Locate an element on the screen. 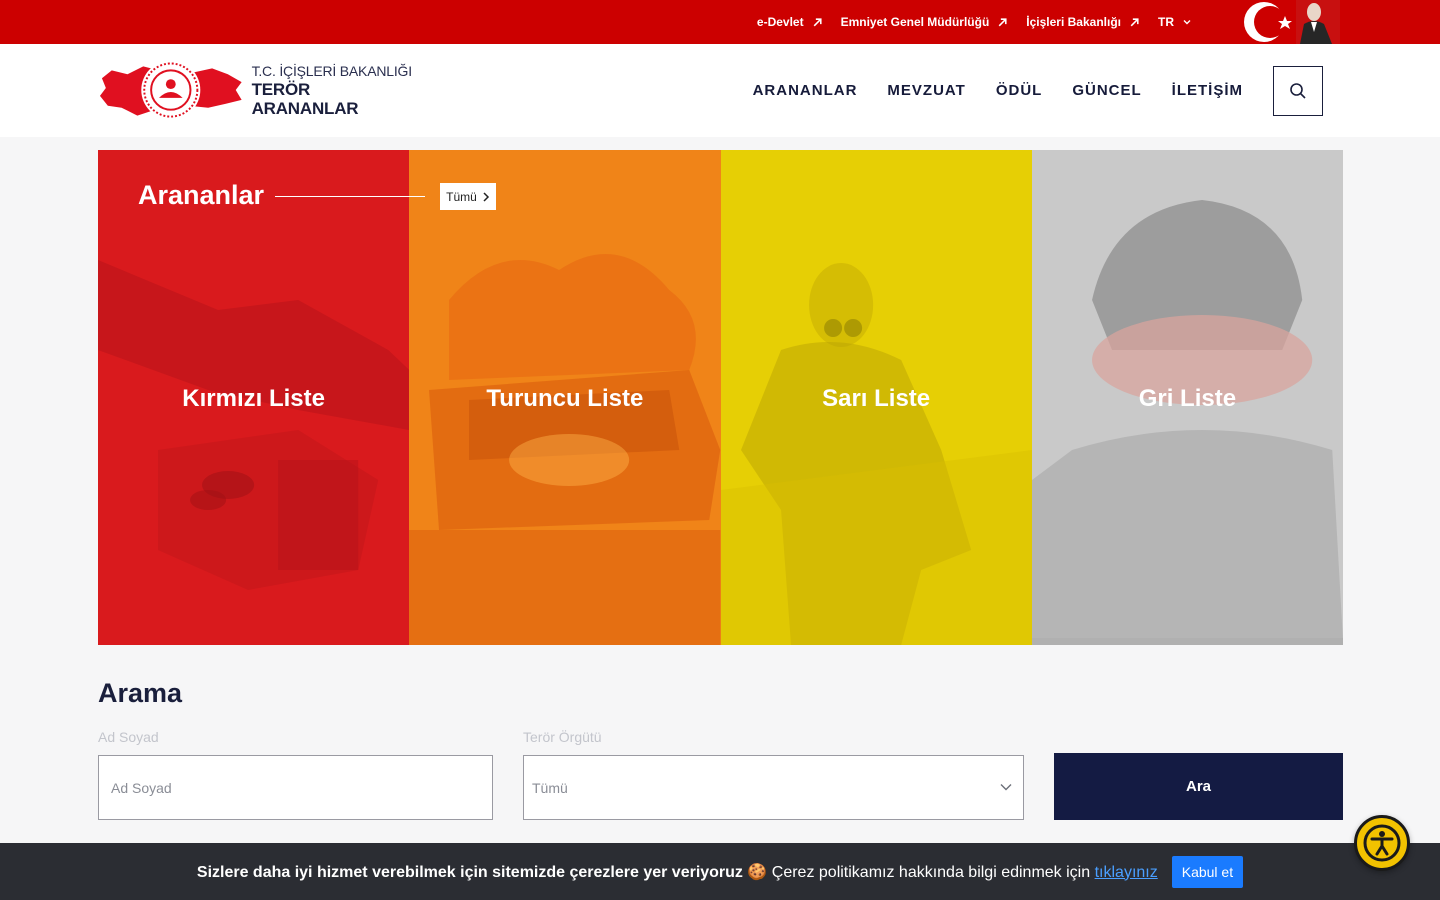 Image resolution: width=1440 pixels, height=900 pixels. logo-line-ministry: T.C. İÇİŞLERİ BAKANLIĞI is located at coordinates (332, 71).